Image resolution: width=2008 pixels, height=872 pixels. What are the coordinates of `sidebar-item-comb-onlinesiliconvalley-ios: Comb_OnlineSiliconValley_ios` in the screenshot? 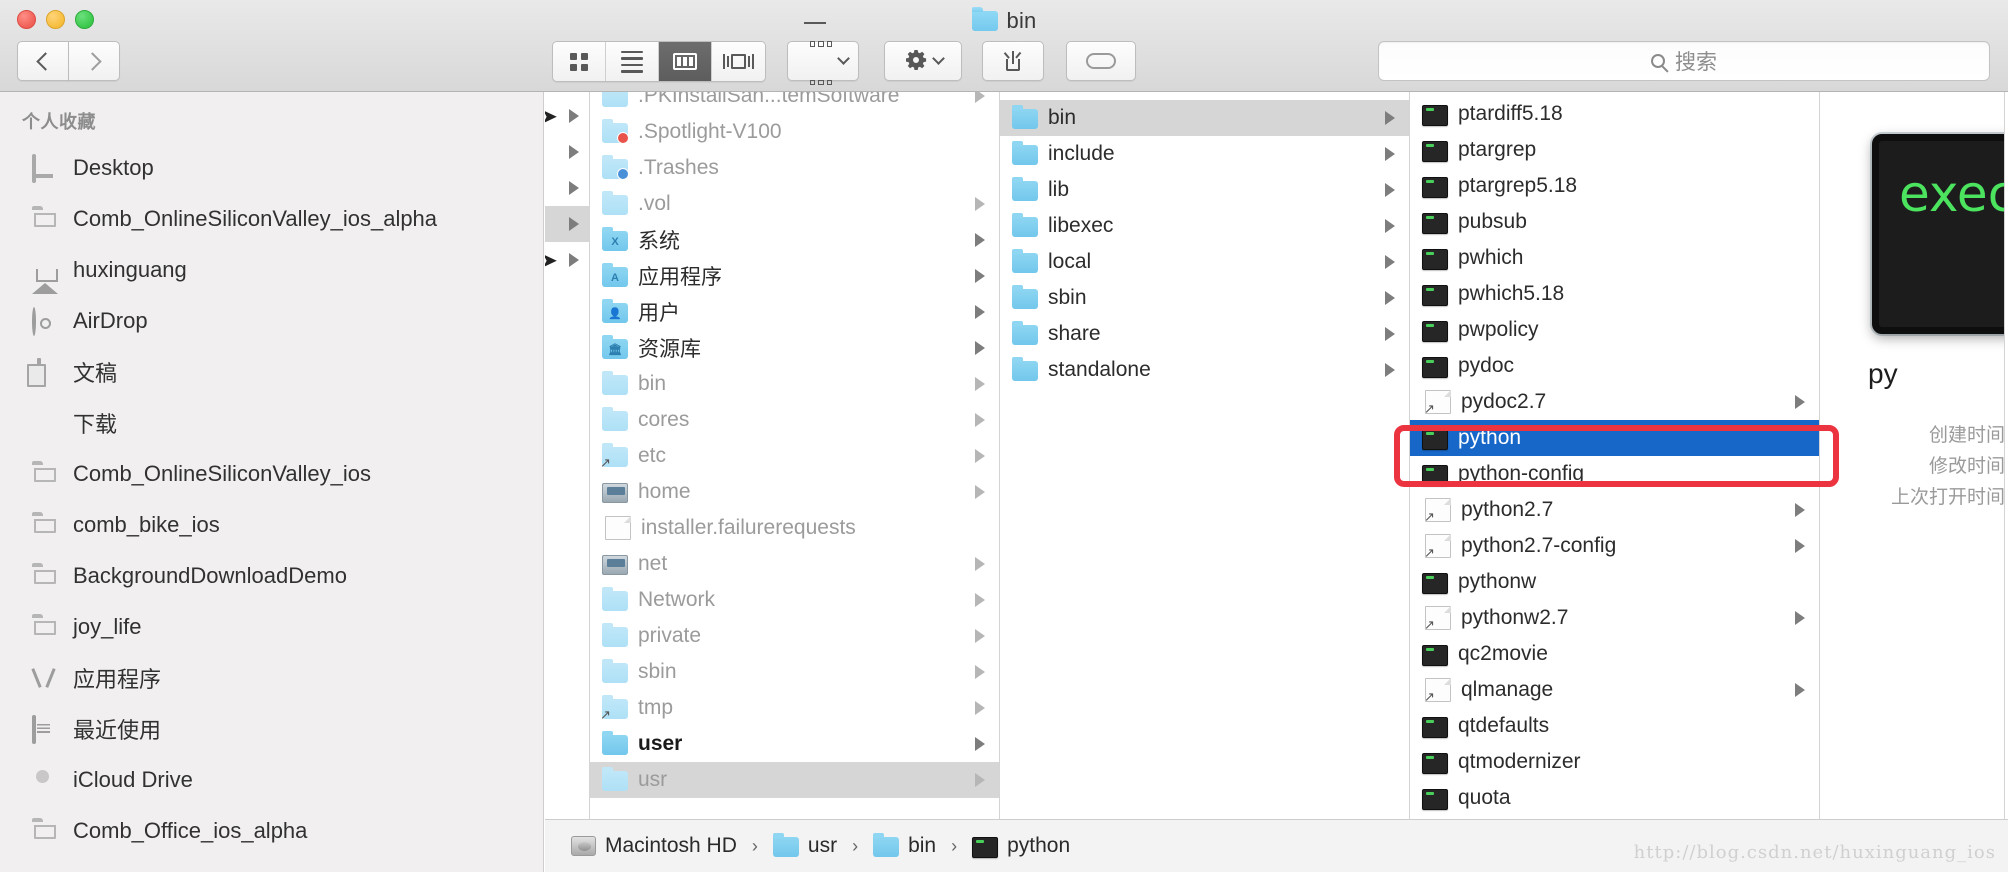 It's located at (271, 473).